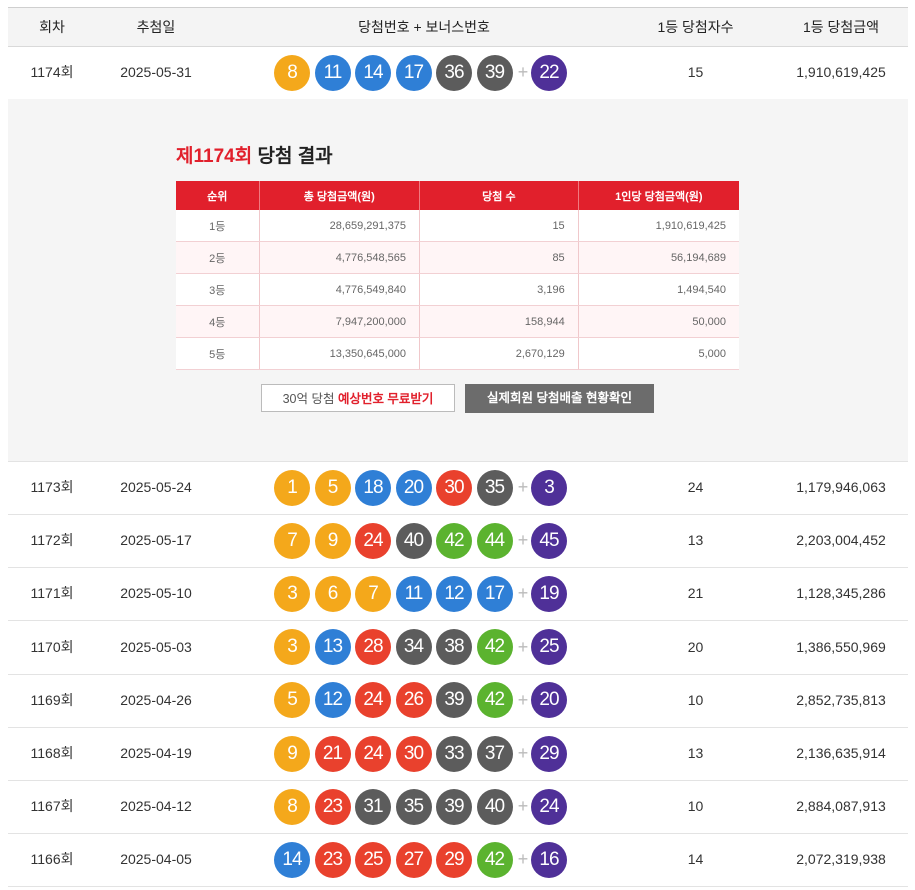 The image size is (915, 890). I want to click on number-ball: 17, so click(413, 72).